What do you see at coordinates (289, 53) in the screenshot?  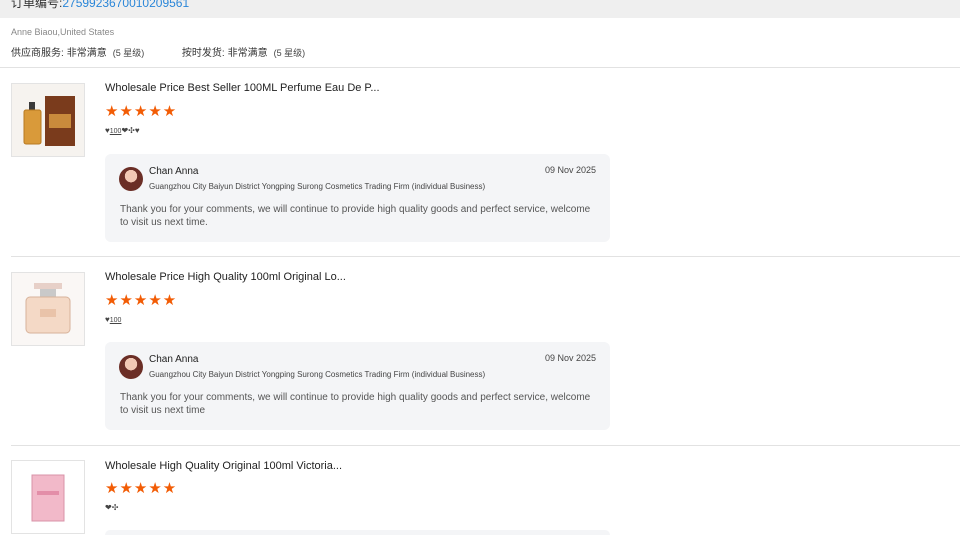 I see `on-time-shipping-level: (5 星级)` at bounding box center [289, 53].